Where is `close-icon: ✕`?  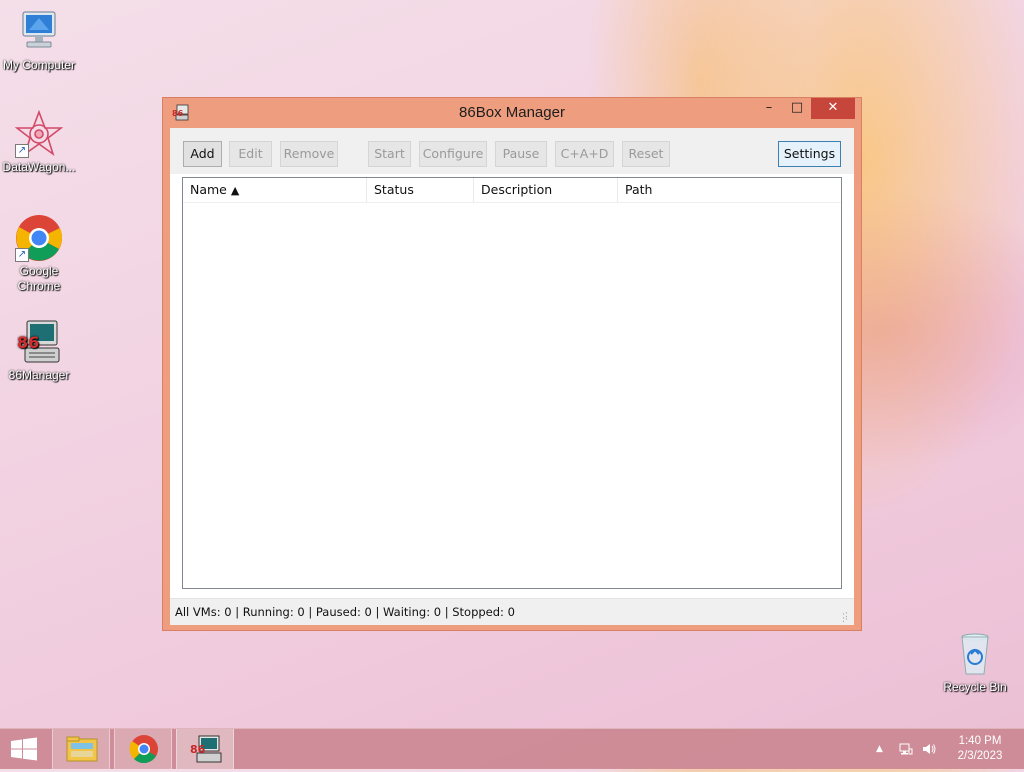 close-icon: ✕ is located at coordinates (833, 107).